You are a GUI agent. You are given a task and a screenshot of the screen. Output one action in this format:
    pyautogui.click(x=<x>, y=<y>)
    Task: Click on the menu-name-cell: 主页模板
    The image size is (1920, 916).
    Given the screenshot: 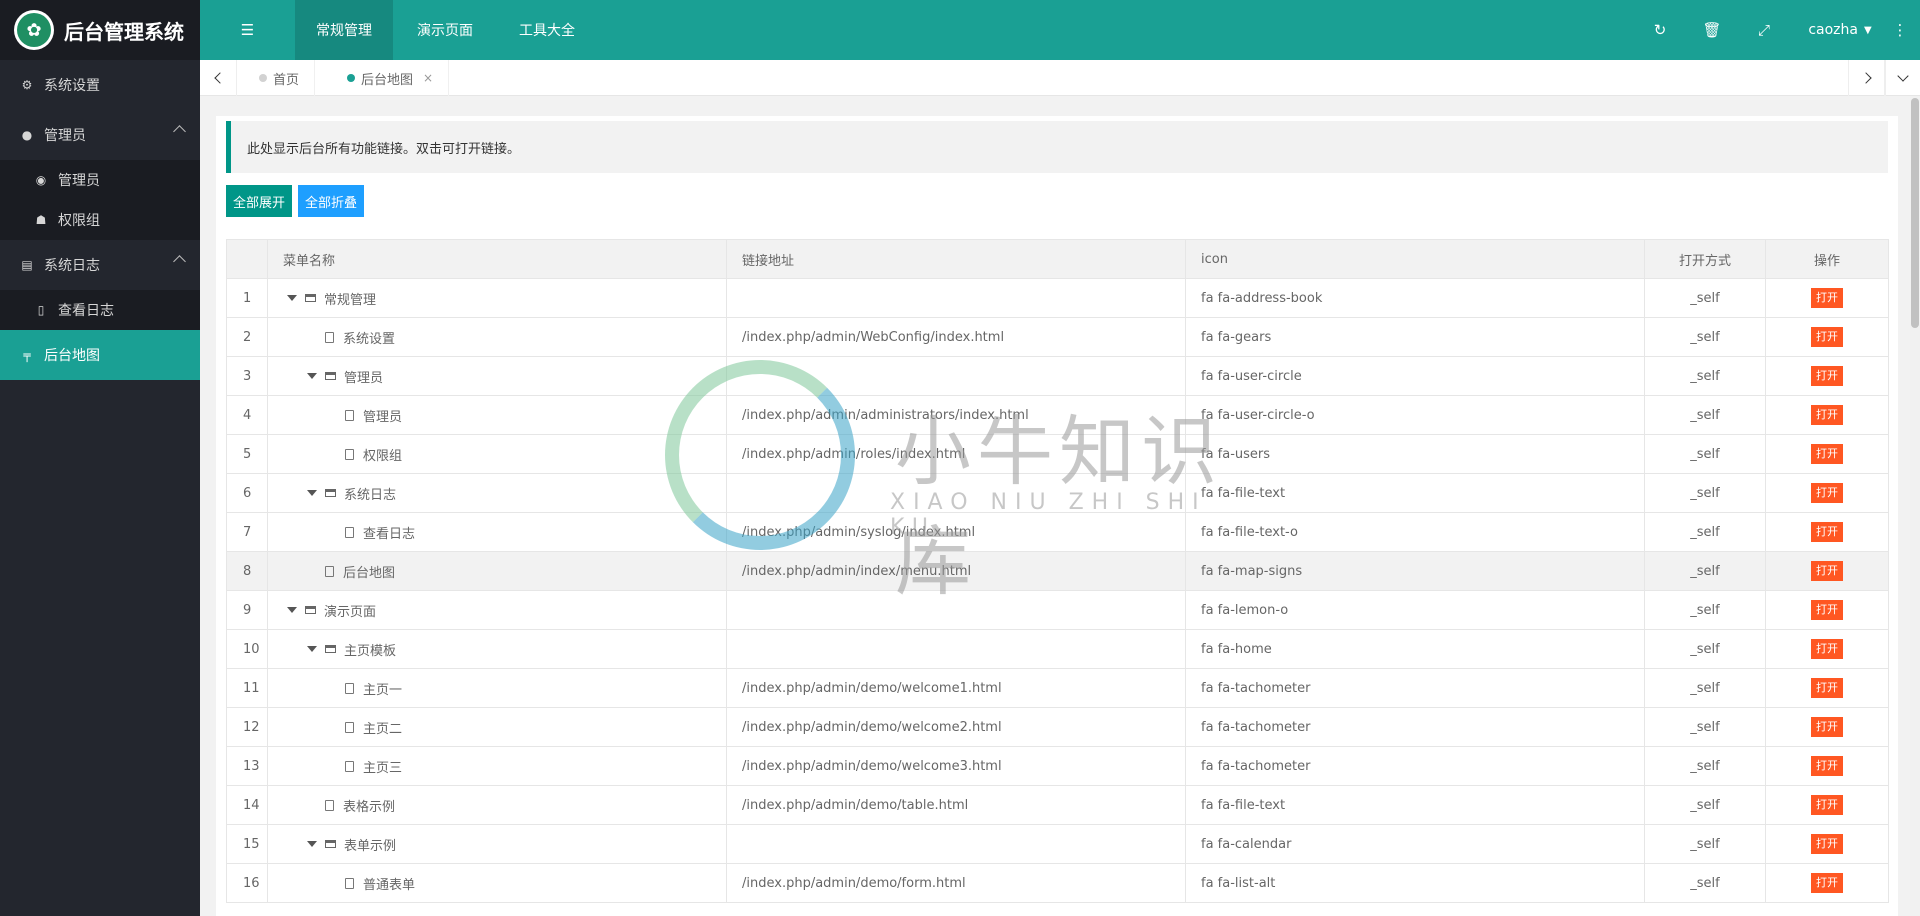 What is the action you would take?
    pyautogui.click(x=497, y=649)
    